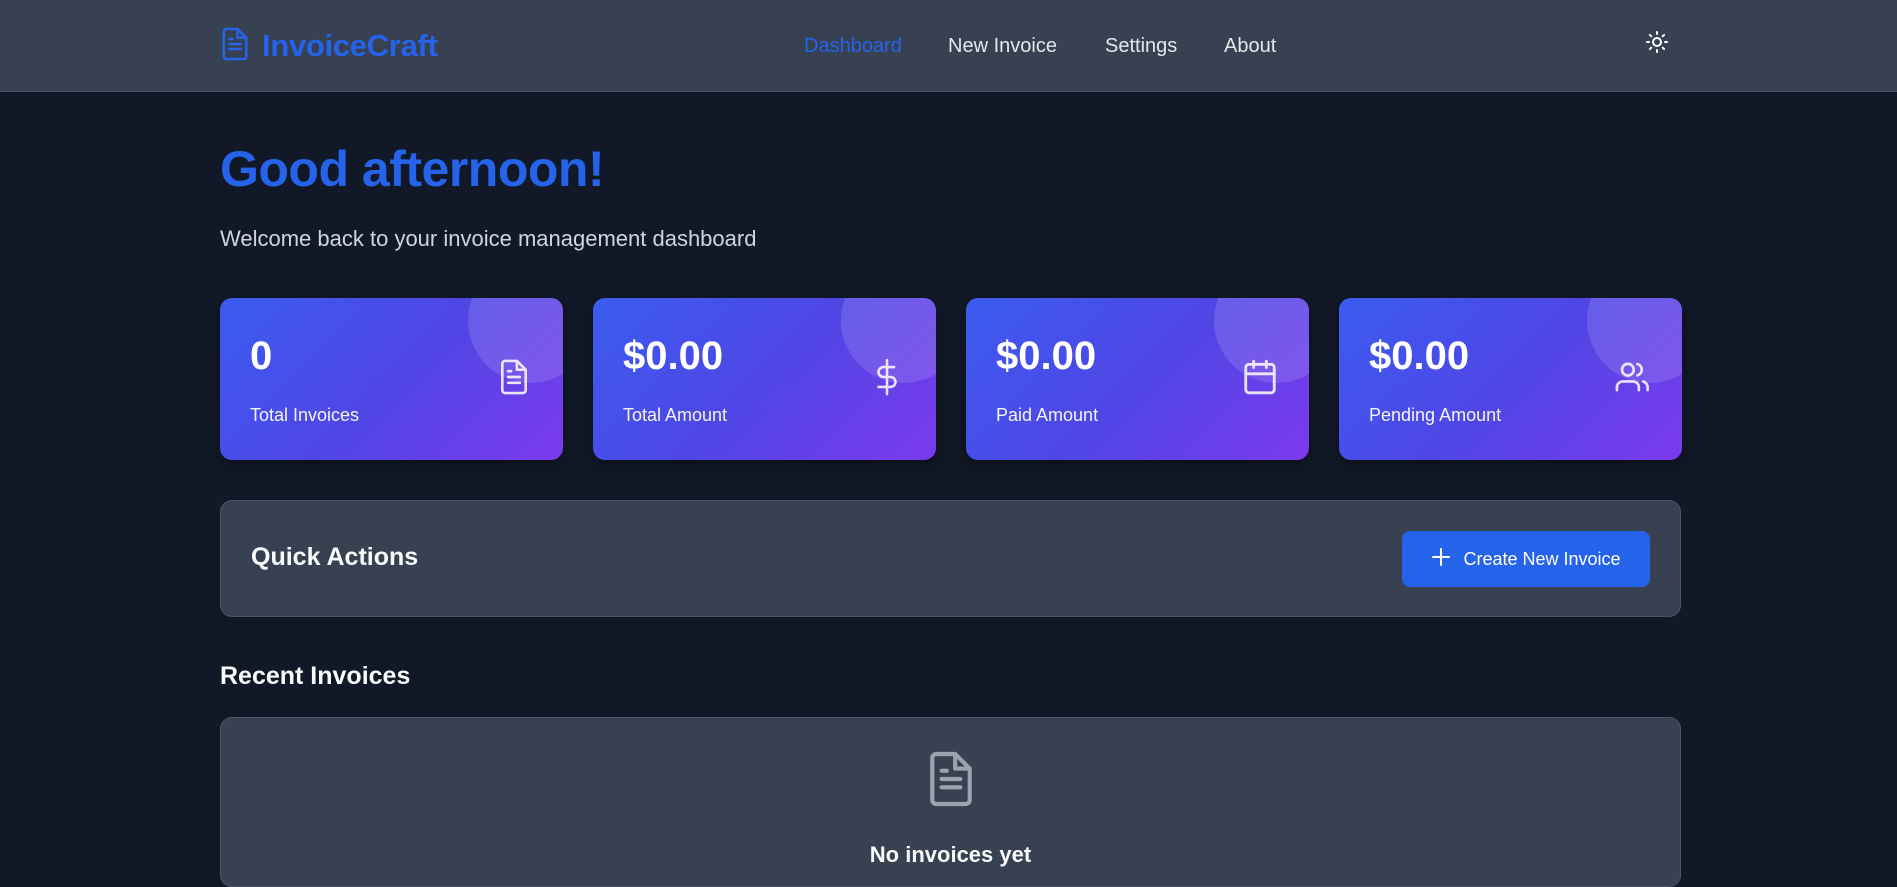 This screenshot has height=887, width=1897. What do you see at coordinates (1002, 46) in the screenshot?
I see `nav-new-invoice: New Invoice` at bounding box center [1002, 46].